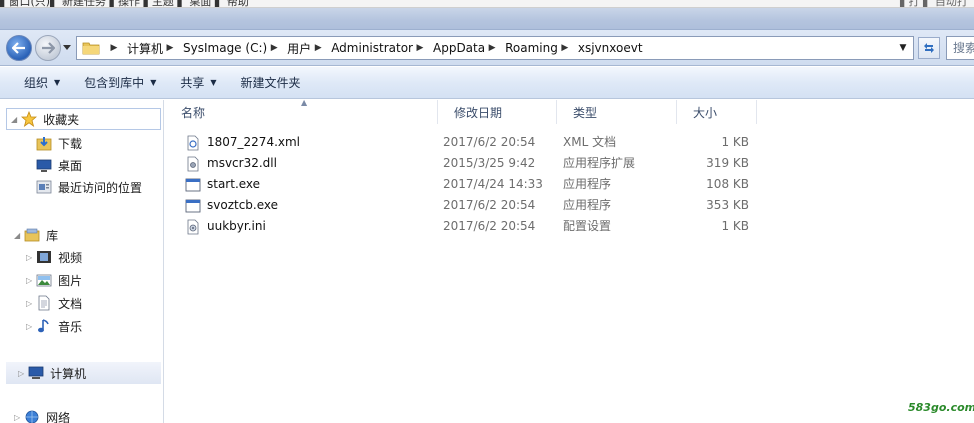 The width and height of the screenshot is (974, 423). Describe the element at coordinates (727, 184) in the screenshot. I see `file-size: 108 KB` at that location.